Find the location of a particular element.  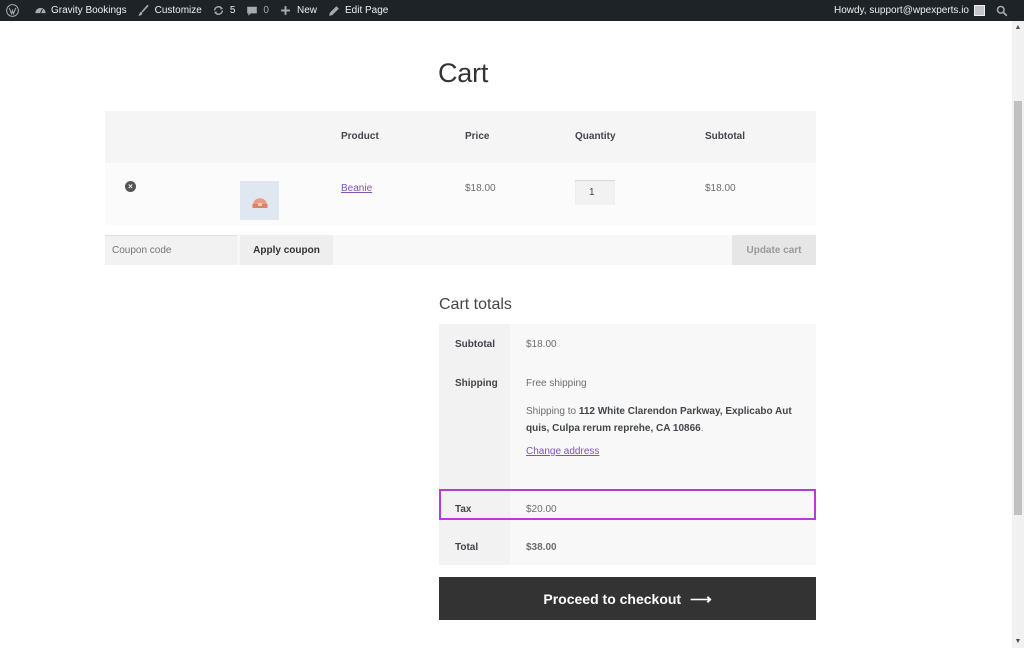

quantity-input is located at coordinates (595, 192).